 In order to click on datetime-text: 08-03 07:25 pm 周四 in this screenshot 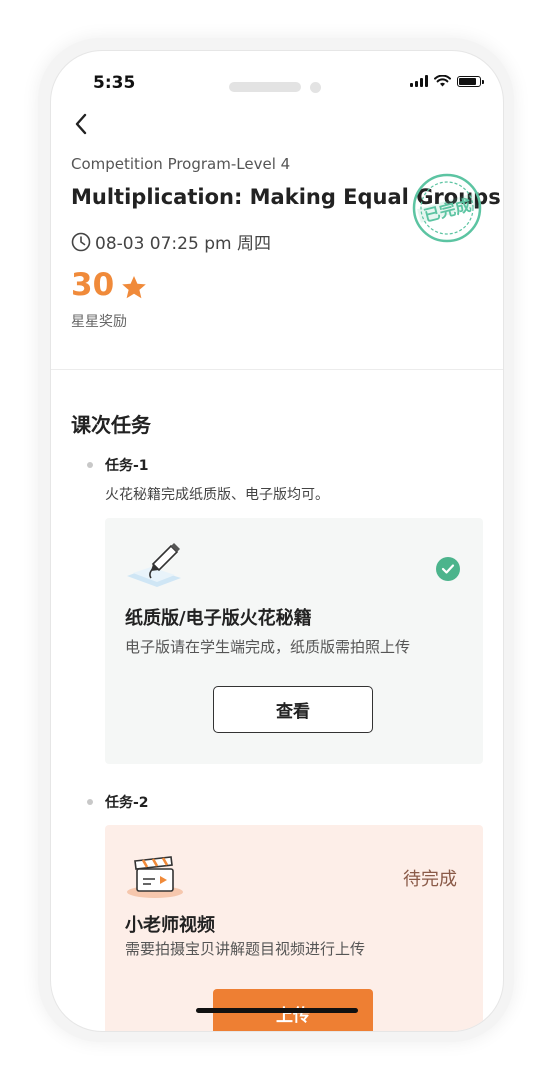, I will do `click(183, 244)`.